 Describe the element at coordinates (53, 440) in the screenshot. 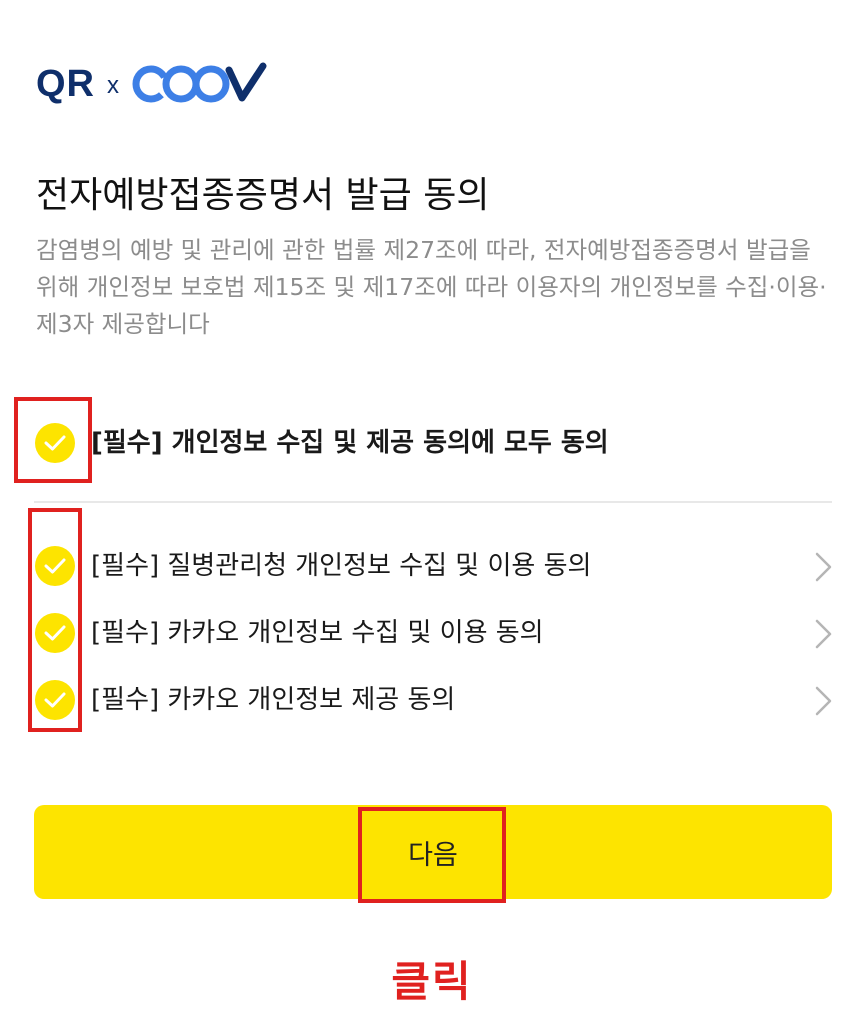

I see `annotation-box-consent-all` at that location.